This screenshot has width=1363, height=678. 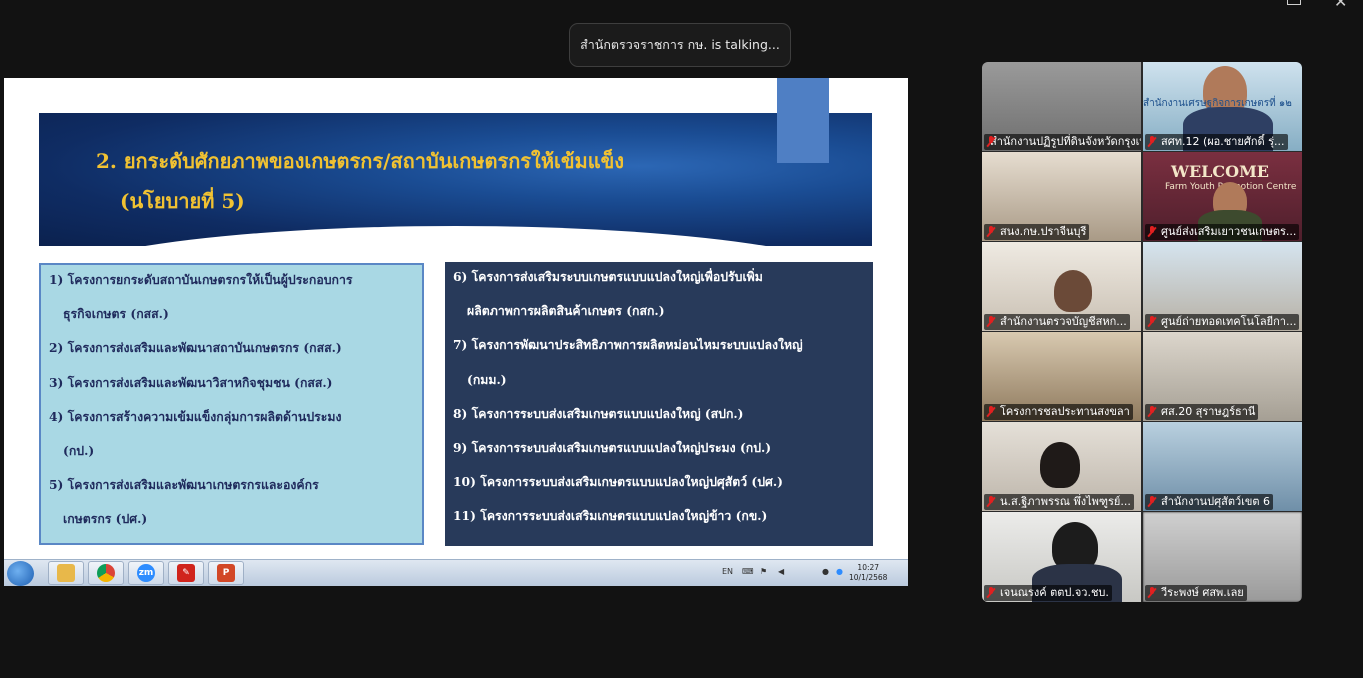 I want to click on close-icon: ✕, so click(x=1340, y=5).